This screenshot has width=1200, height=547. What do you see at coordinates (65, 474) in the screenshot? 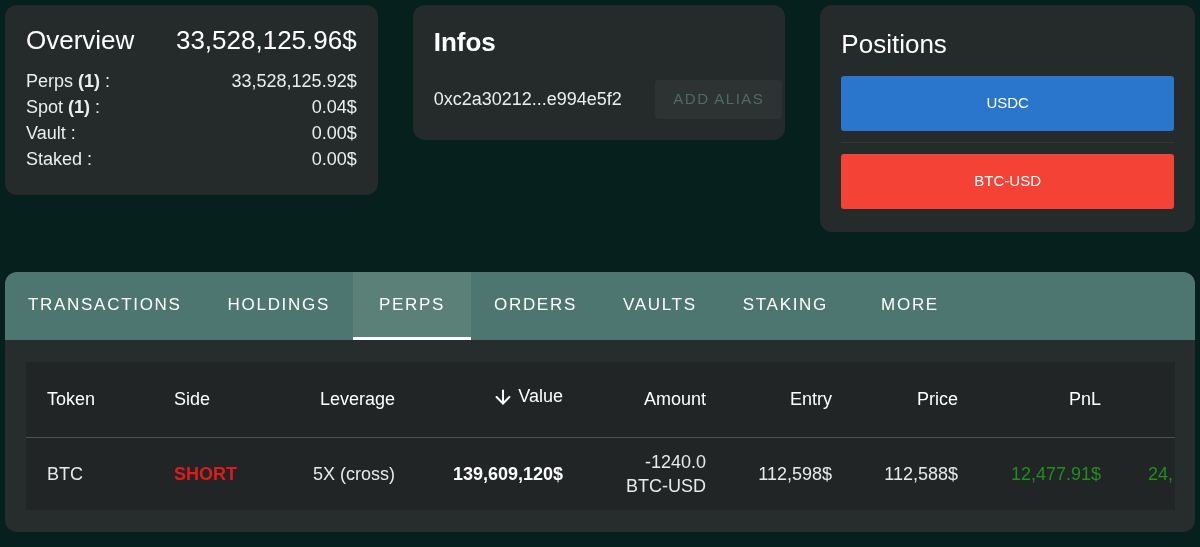
I see `table-cell-text: BTC` at bounding box center [65, 474].